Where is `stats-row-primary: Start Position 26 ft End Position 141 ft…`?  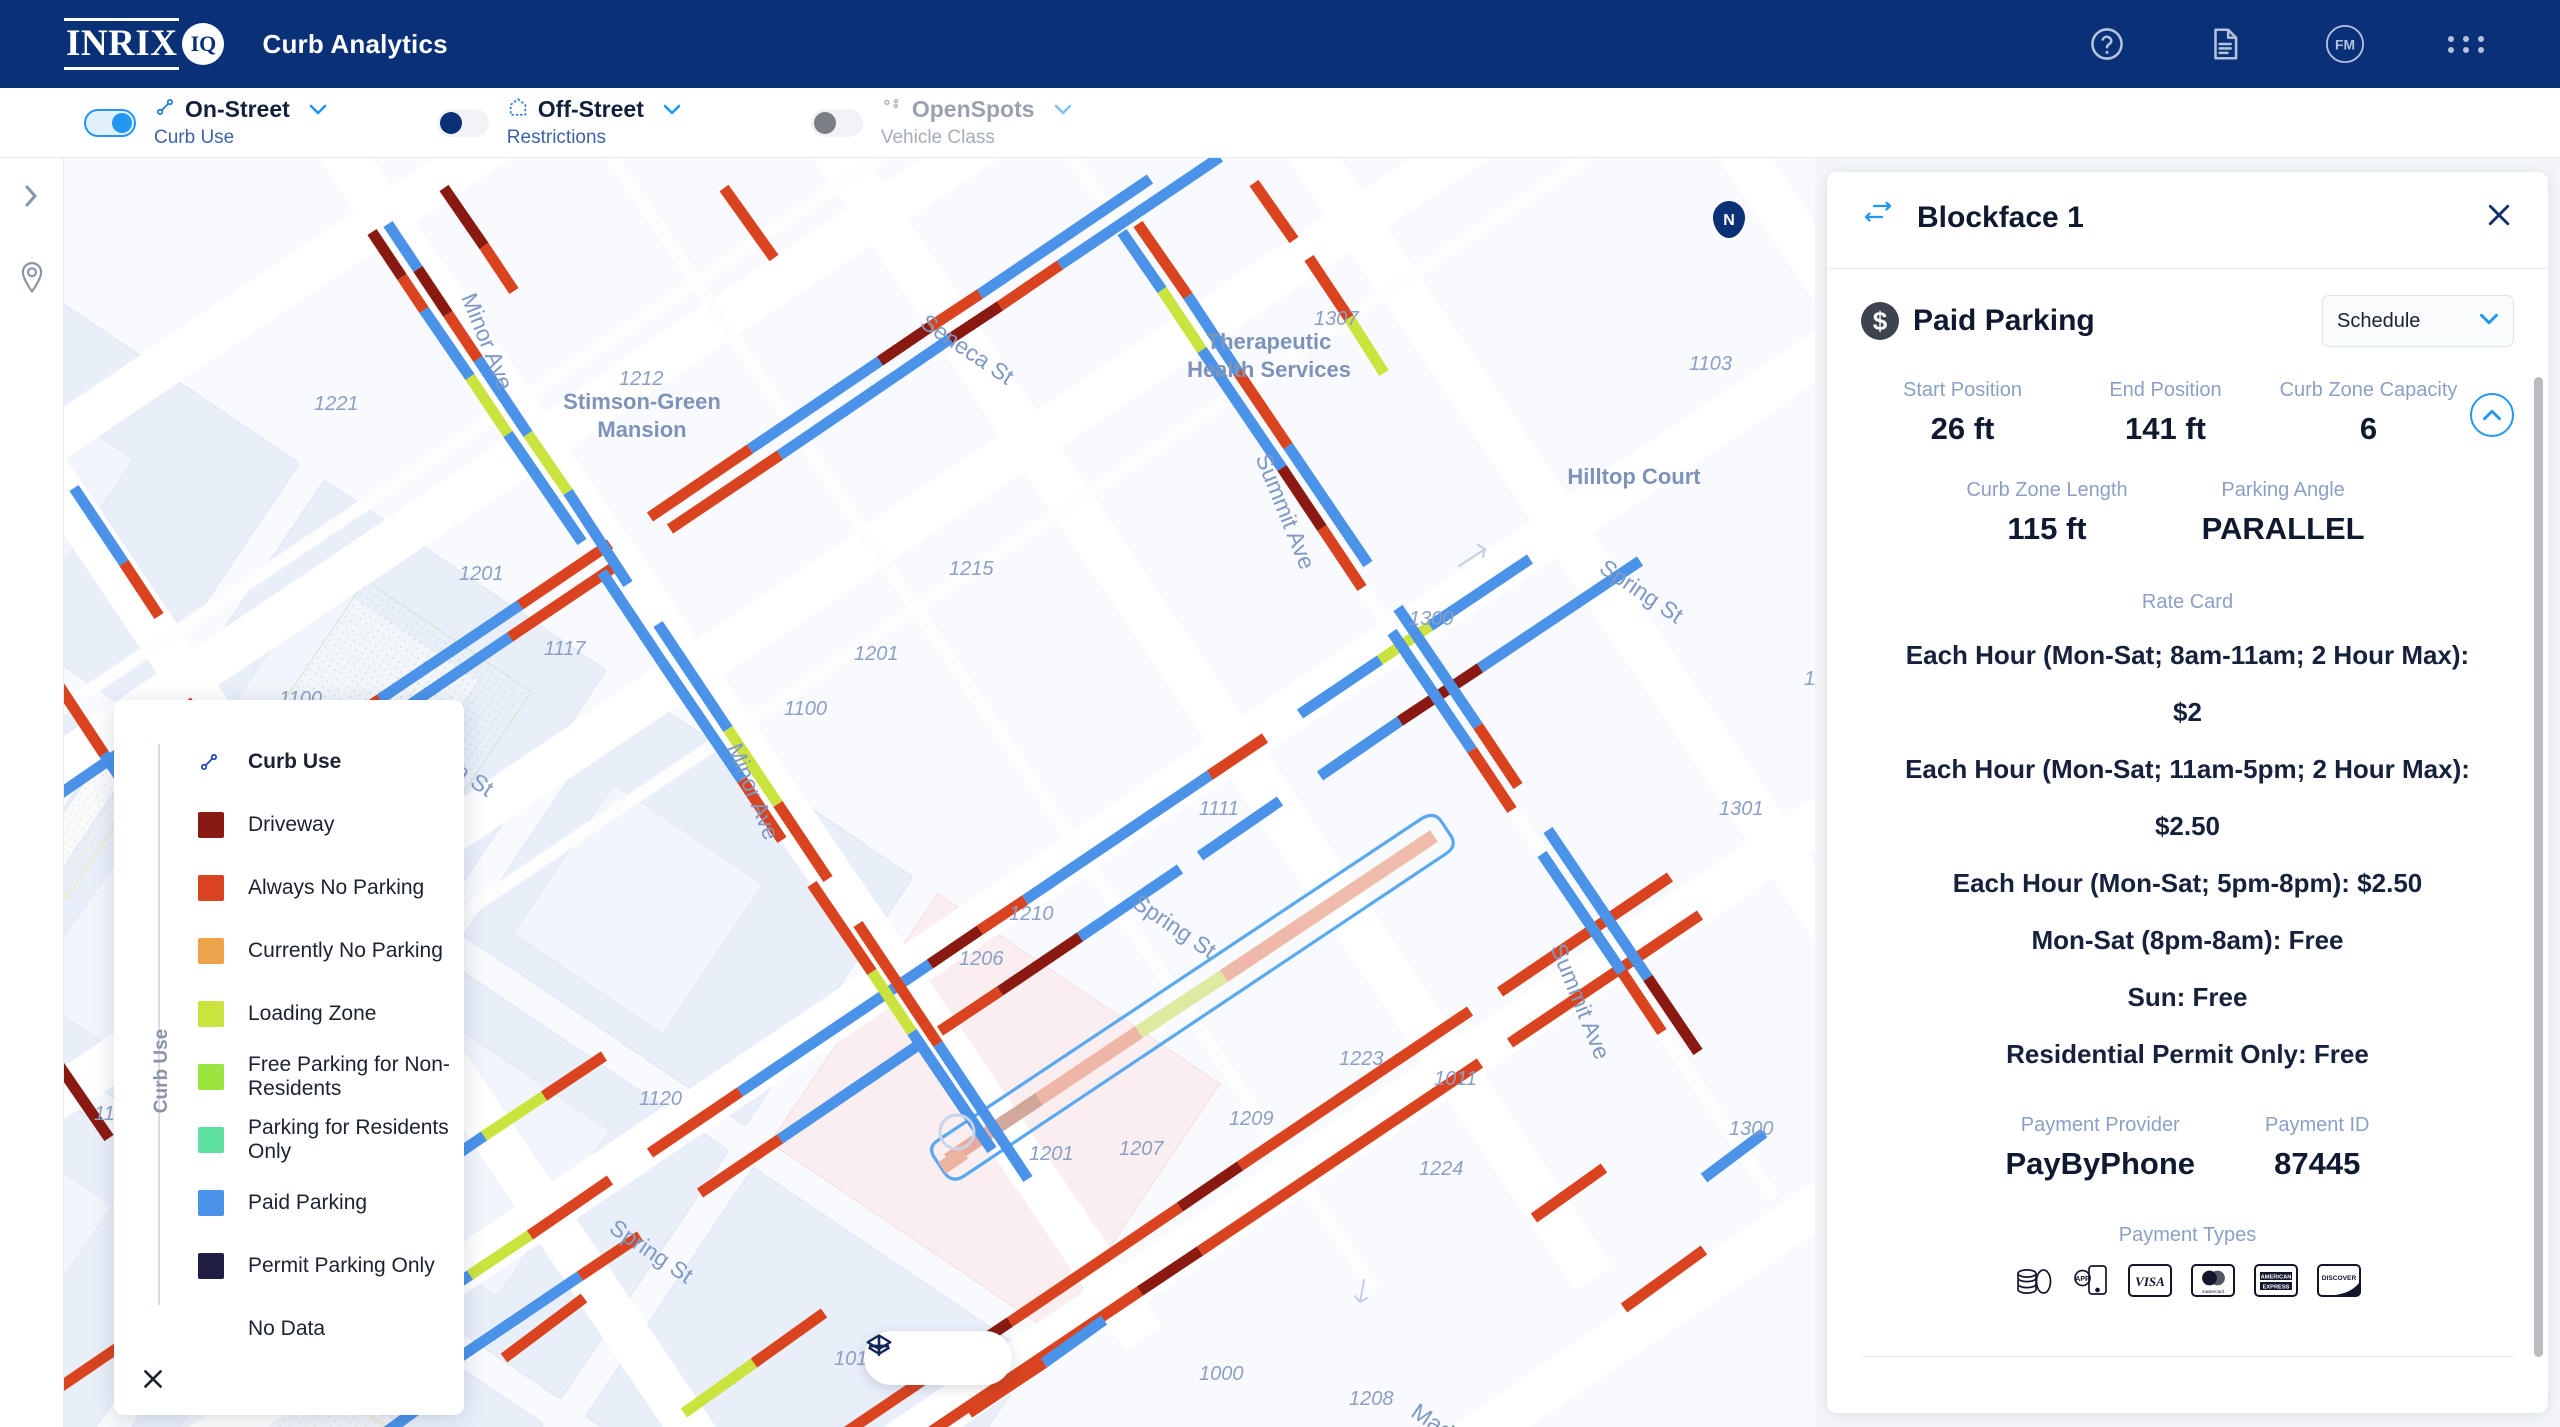
stats-row-primary: Start Position 26 ft End Position 141 ft… is located at coordinates (2187, 413).